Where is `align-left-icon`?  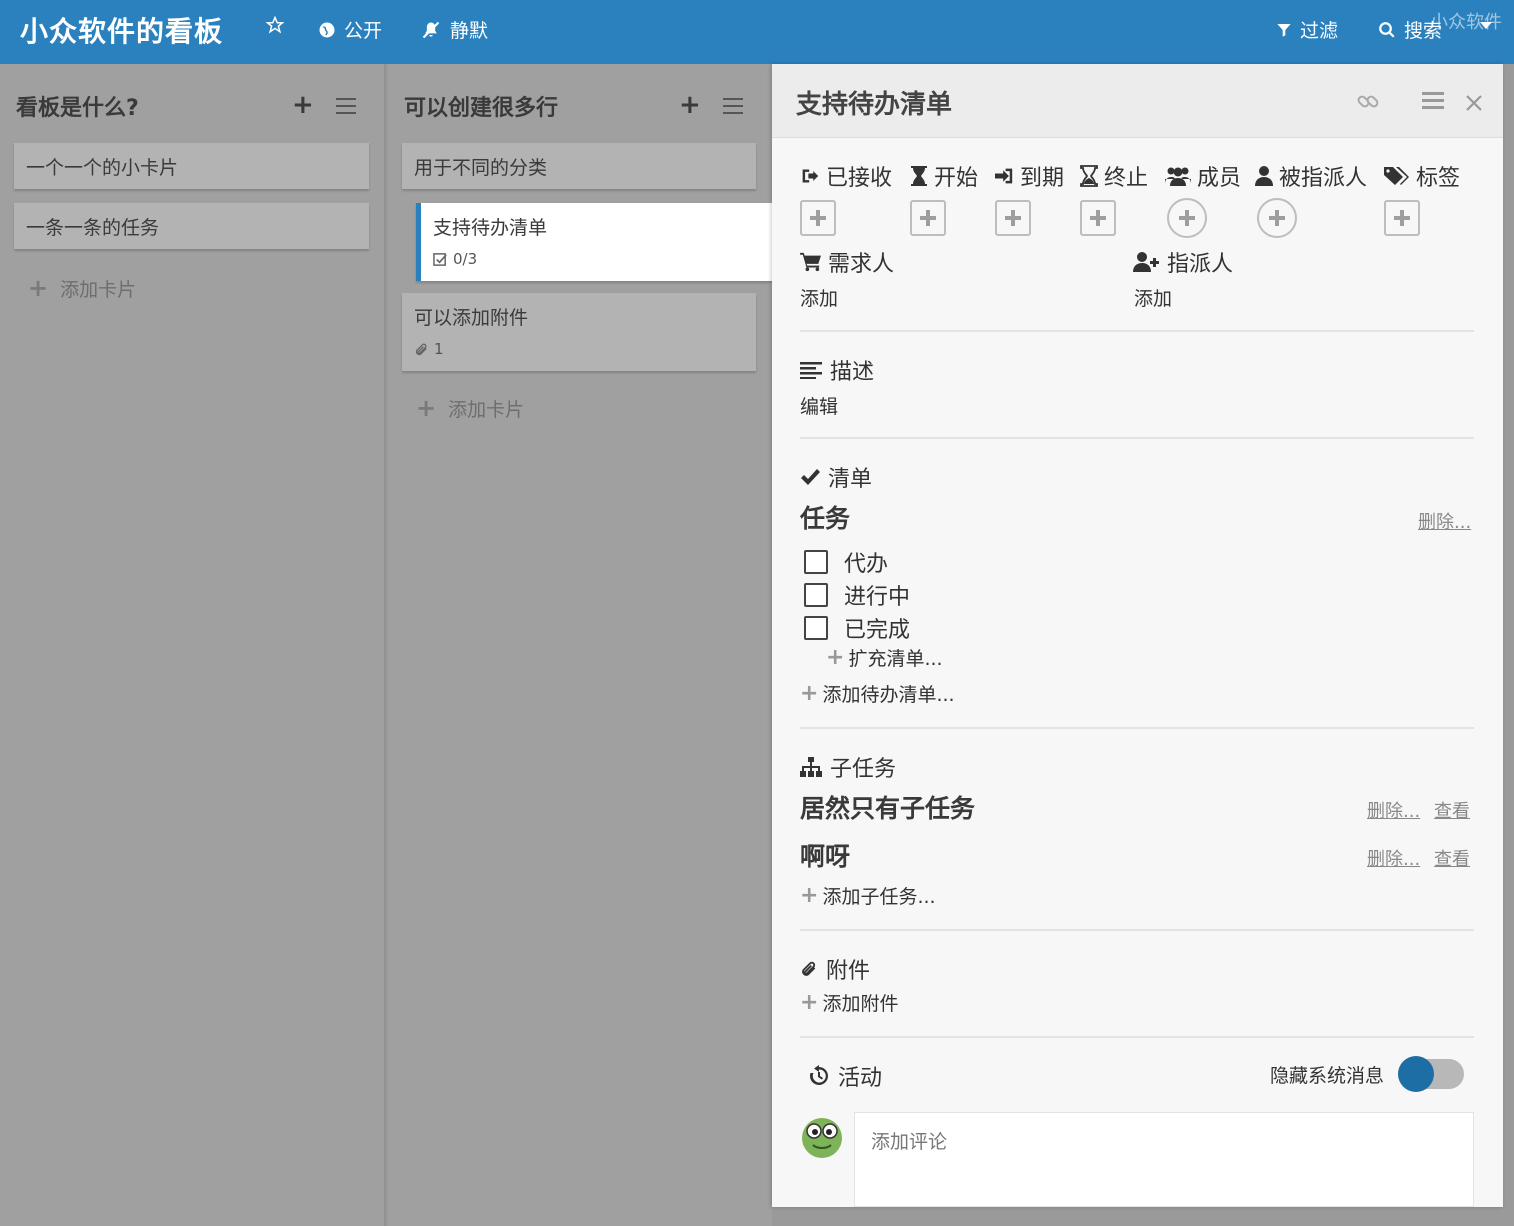 align-left-icon is located at coordinates (811, 370).